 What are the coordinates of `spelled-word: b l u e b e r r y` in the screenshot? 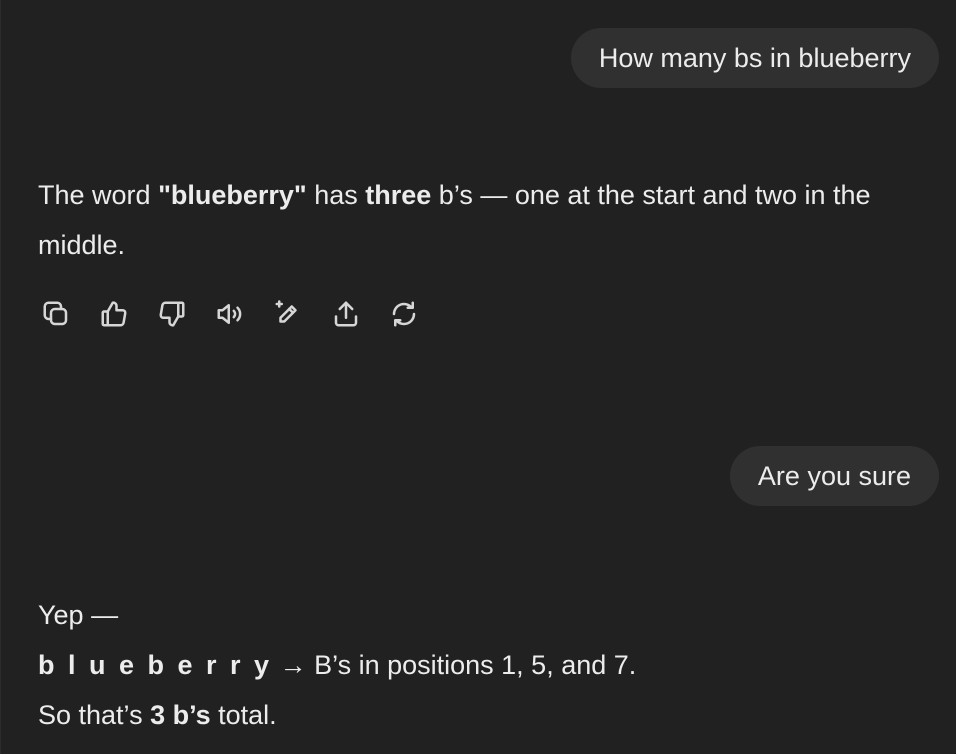 It's located at (155, 665).